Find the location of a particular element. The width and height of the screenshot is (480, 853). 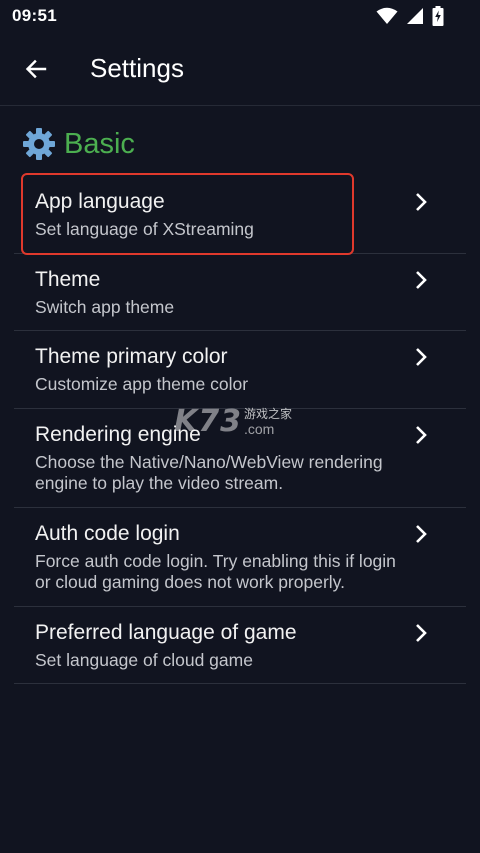

back-button is located at coordinates (36, 69).